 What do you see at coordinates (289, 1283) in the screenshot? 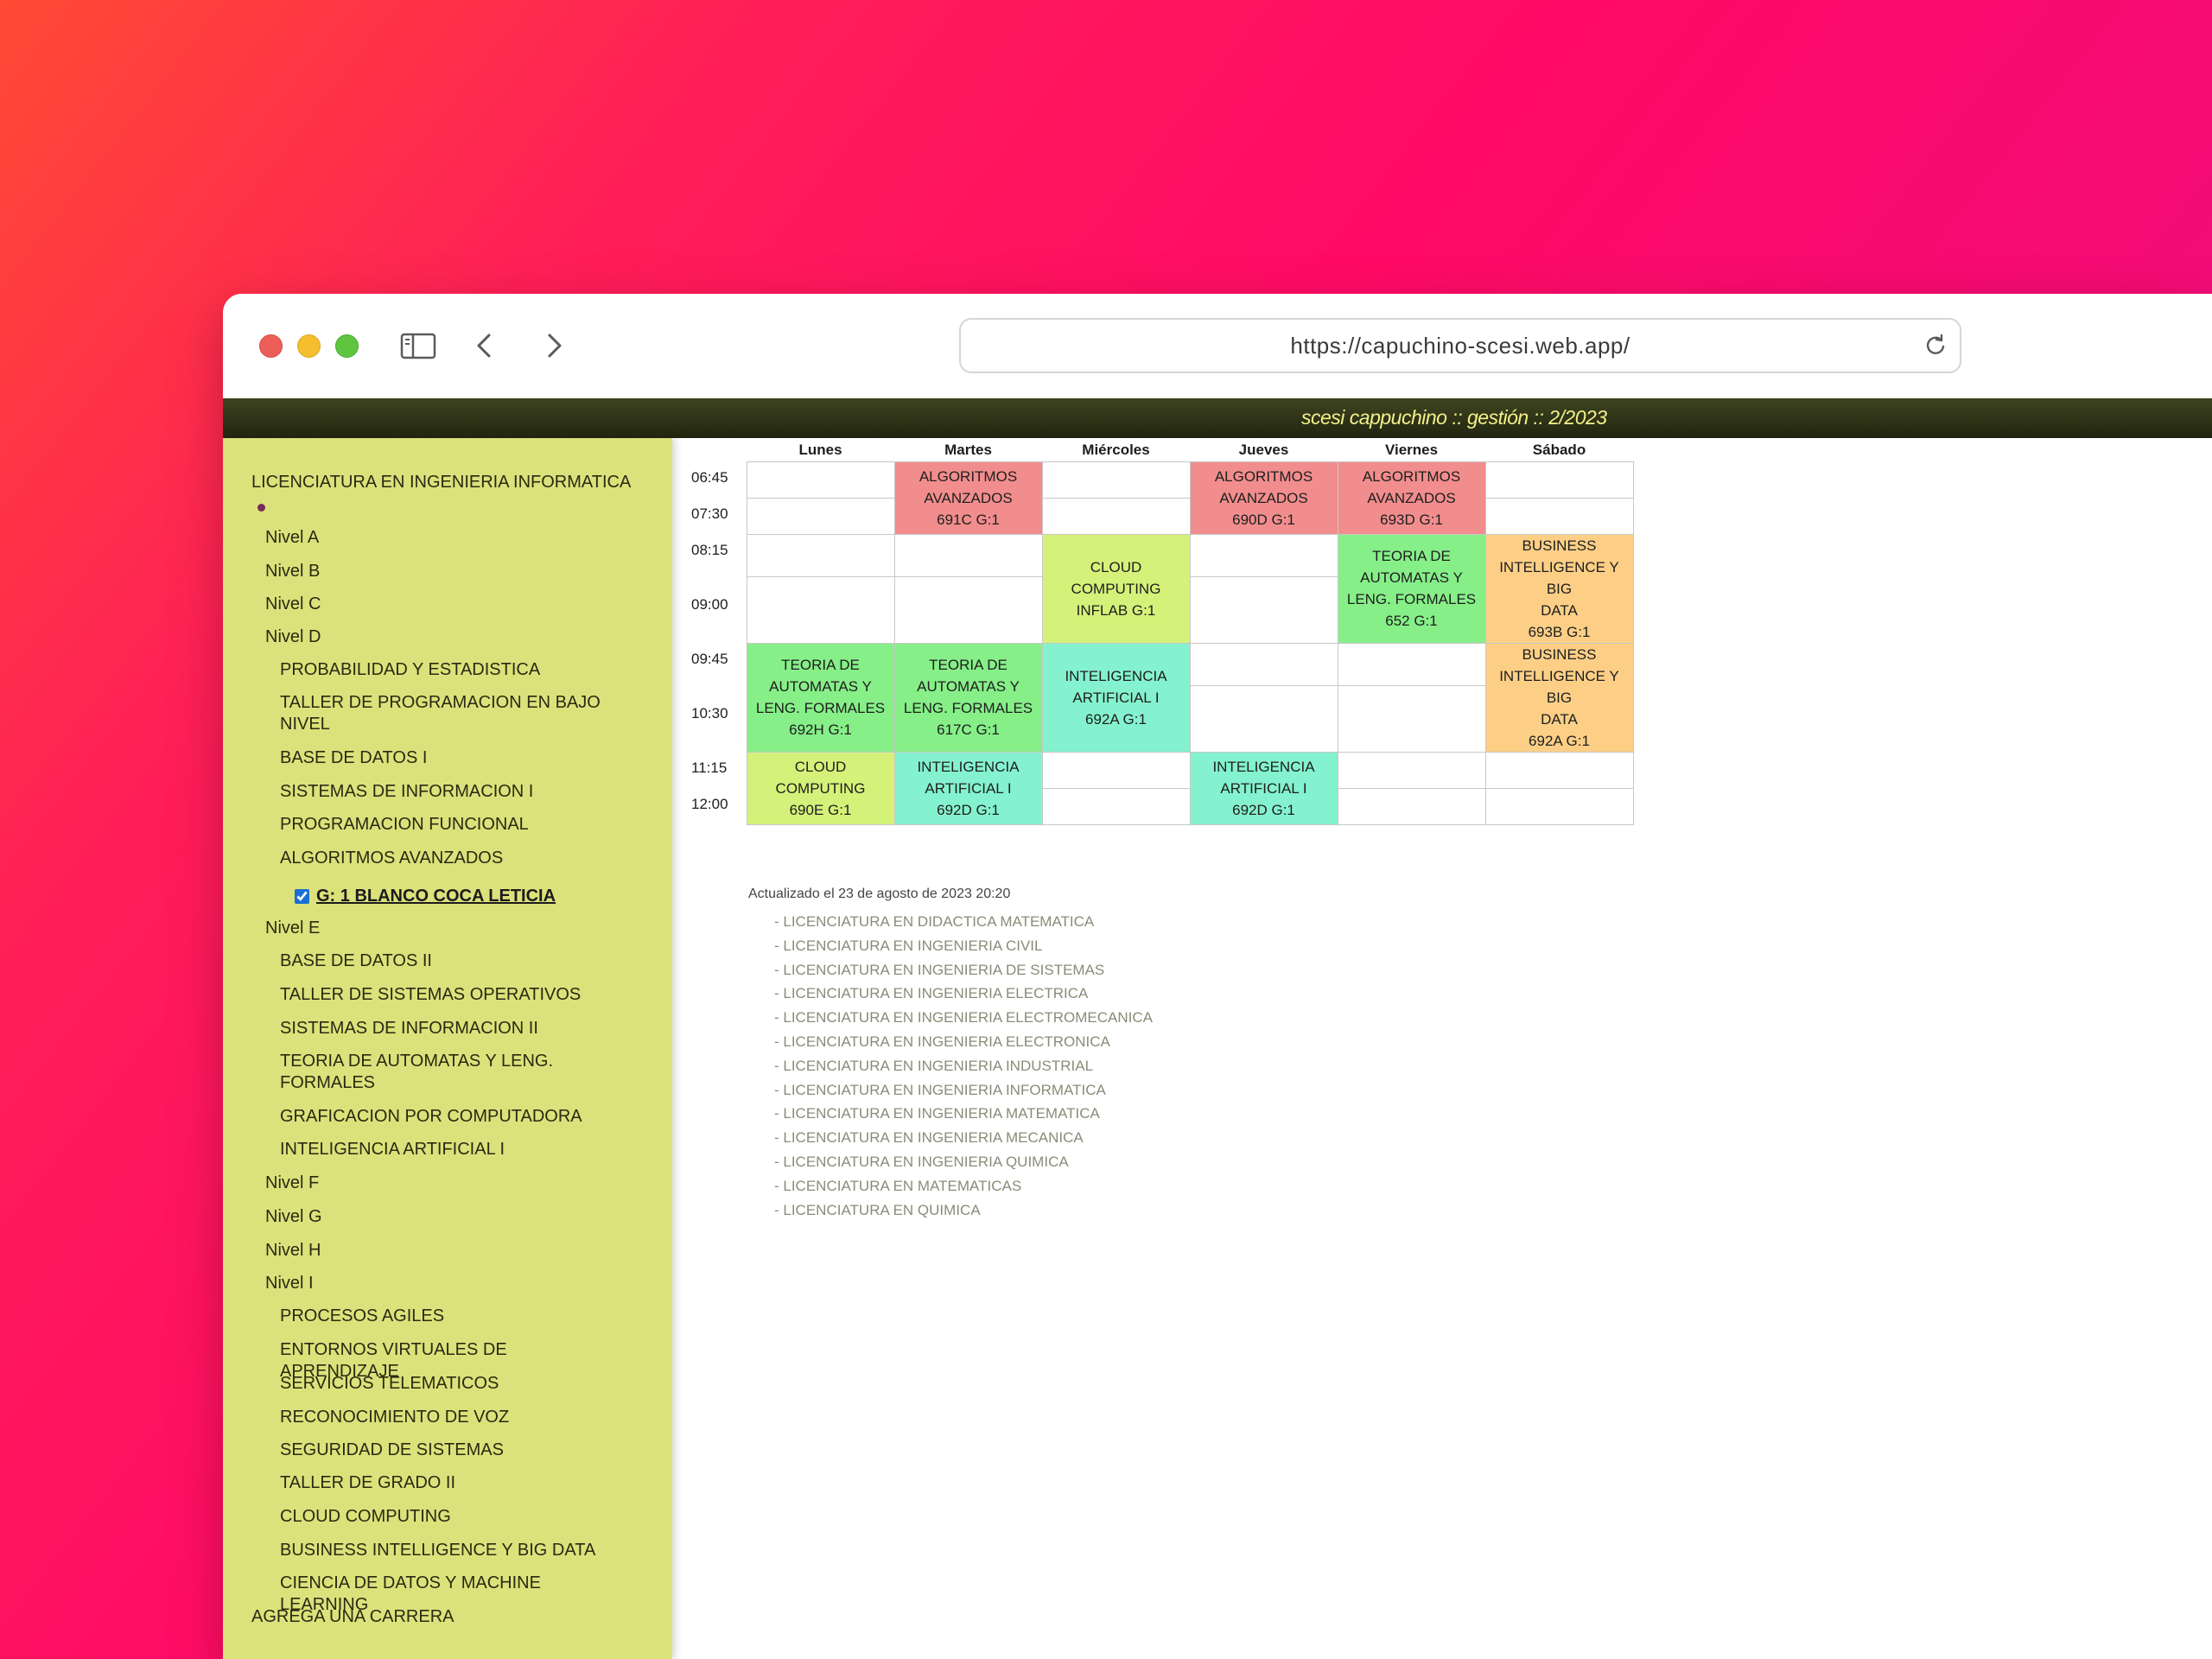
I see `sidebar-level-i: Nivel I` at bounding box center [289, 1283].